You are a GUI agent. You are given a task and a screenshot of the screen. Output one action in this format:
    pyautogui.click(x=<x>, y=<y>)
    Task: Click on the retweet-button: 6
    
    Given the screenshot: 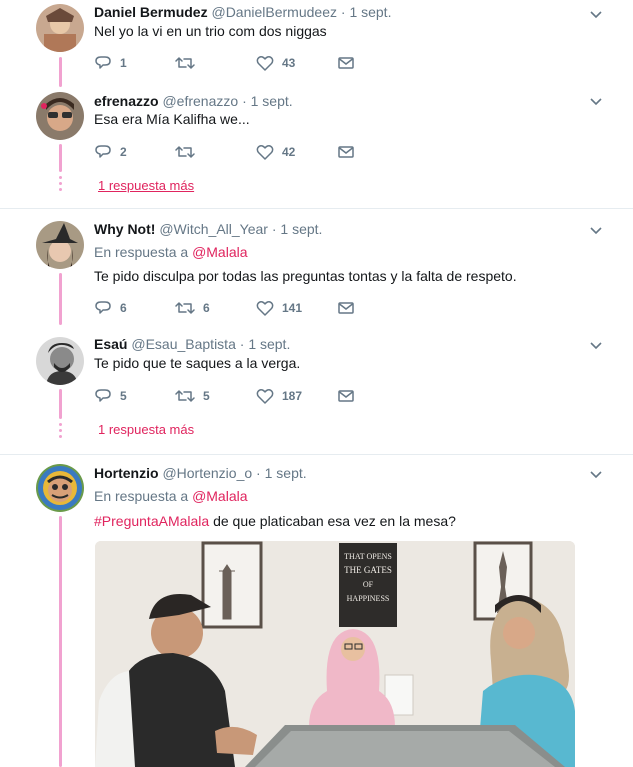 What is the action you would take?
    pyautogui.click(x=192, y=308)
    